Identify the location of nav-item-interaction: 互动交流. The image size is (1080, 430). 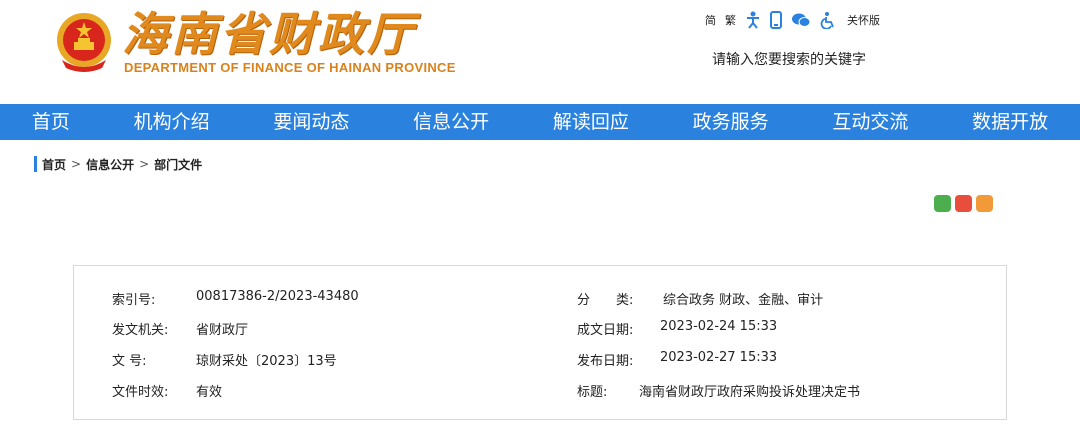
(870, 122).